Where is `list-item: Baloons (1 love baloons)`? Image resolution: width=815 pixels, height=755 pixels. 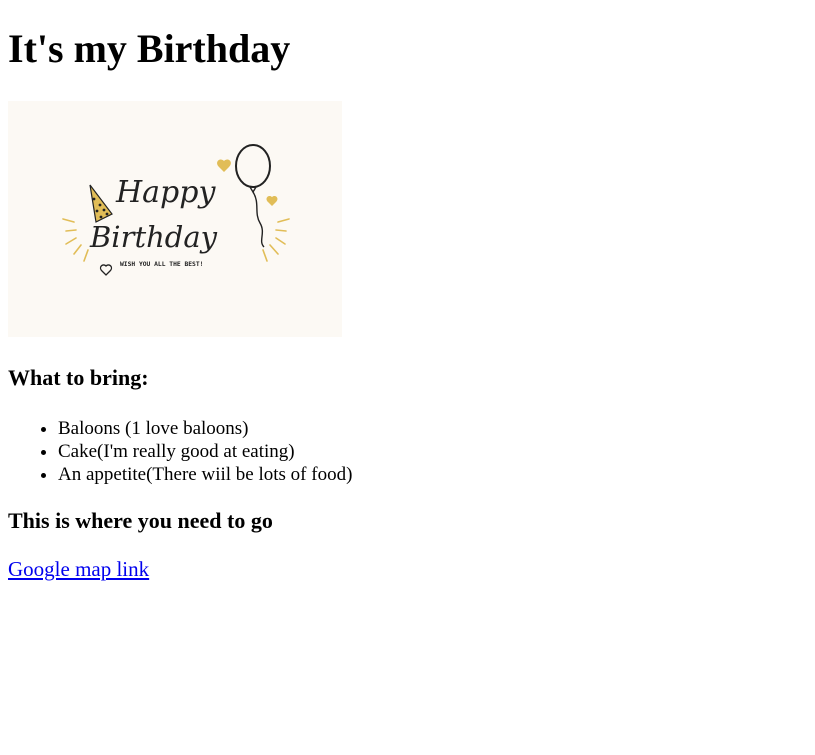
list-item: Baloons (1 love baloons) is located at coordinates (432, 428).